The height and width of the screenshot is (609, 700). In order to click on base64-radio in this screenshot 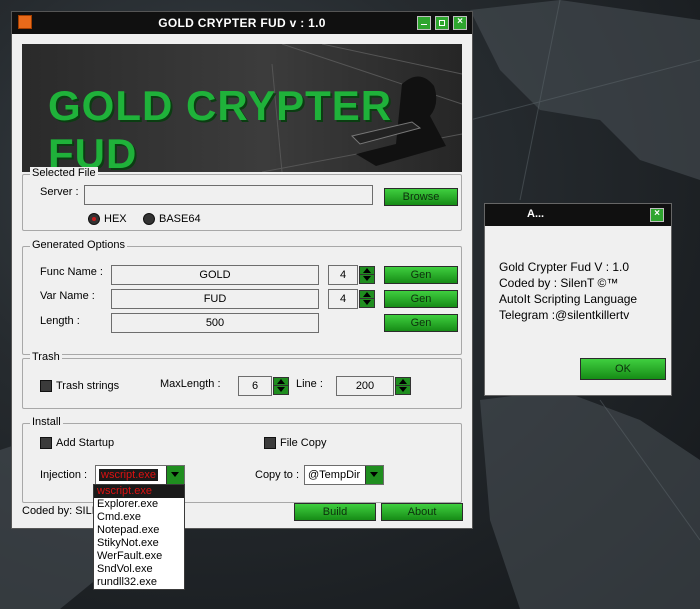, I will do `click(149, 219)`.